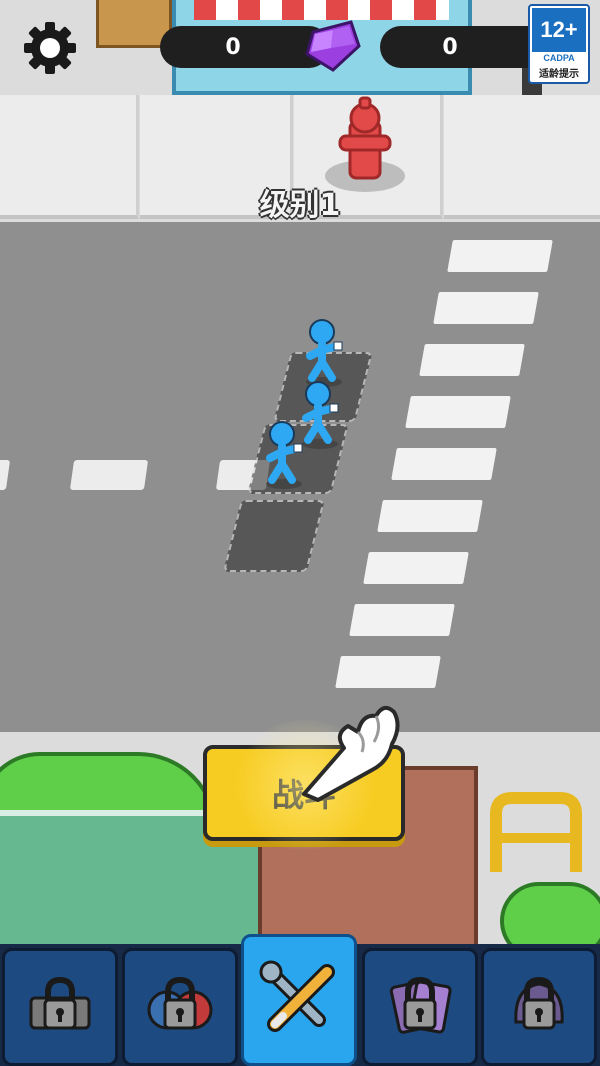 The image size is (600, 1066). I want to click on nav-tab-locked-shield, so click(180, 1007).